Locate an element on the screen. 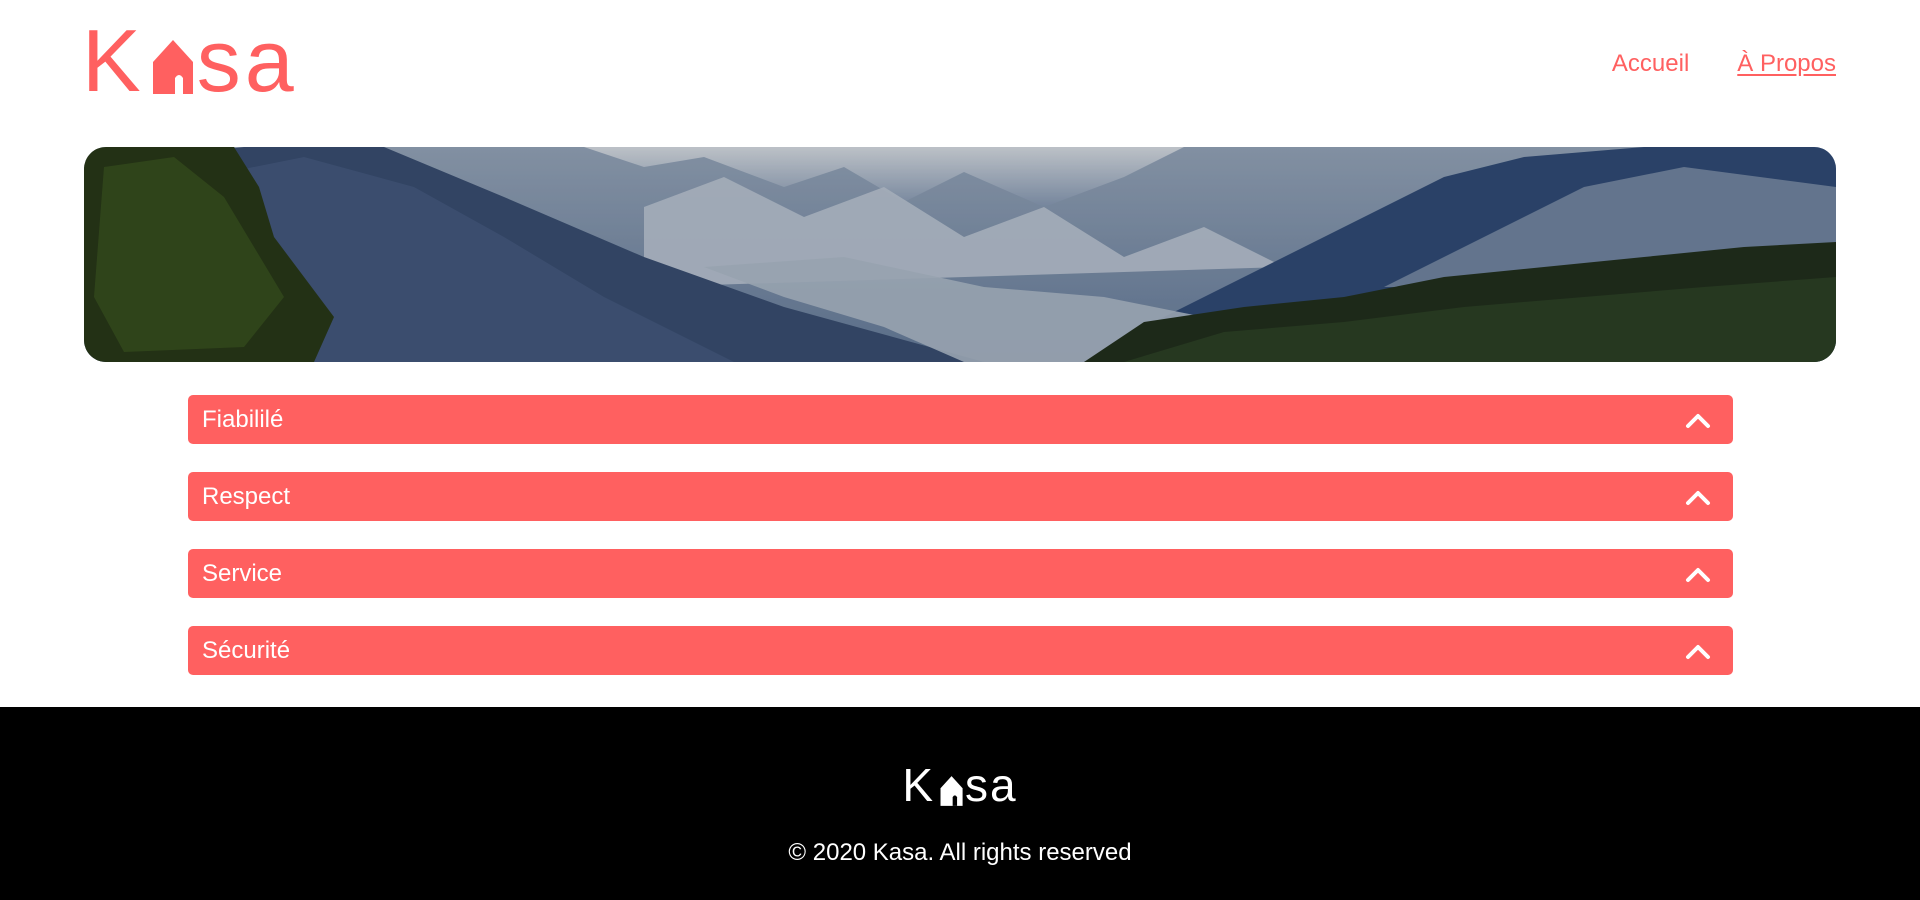  logo-text-left: K is located at coordinates (113, 60).